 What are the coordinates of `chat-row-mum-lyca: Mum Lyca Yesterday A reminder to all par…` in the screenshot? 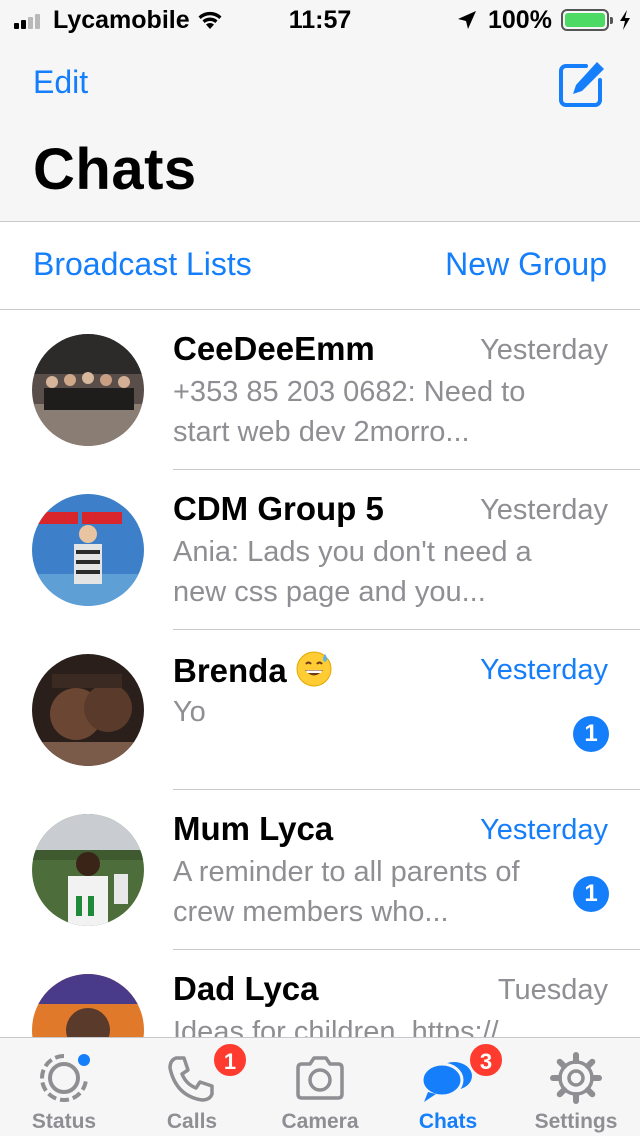 It's located at (320, 870).